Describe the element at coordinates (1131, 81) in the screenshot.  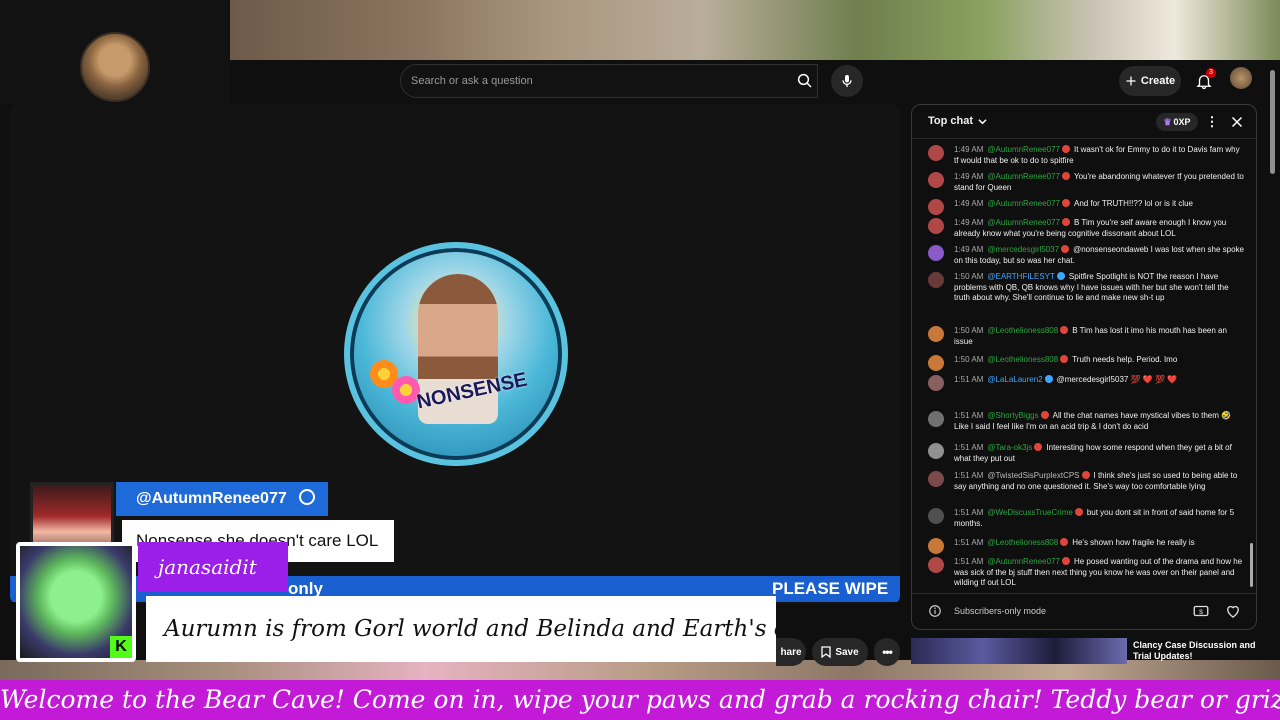
I see `plus-icon` at that location.